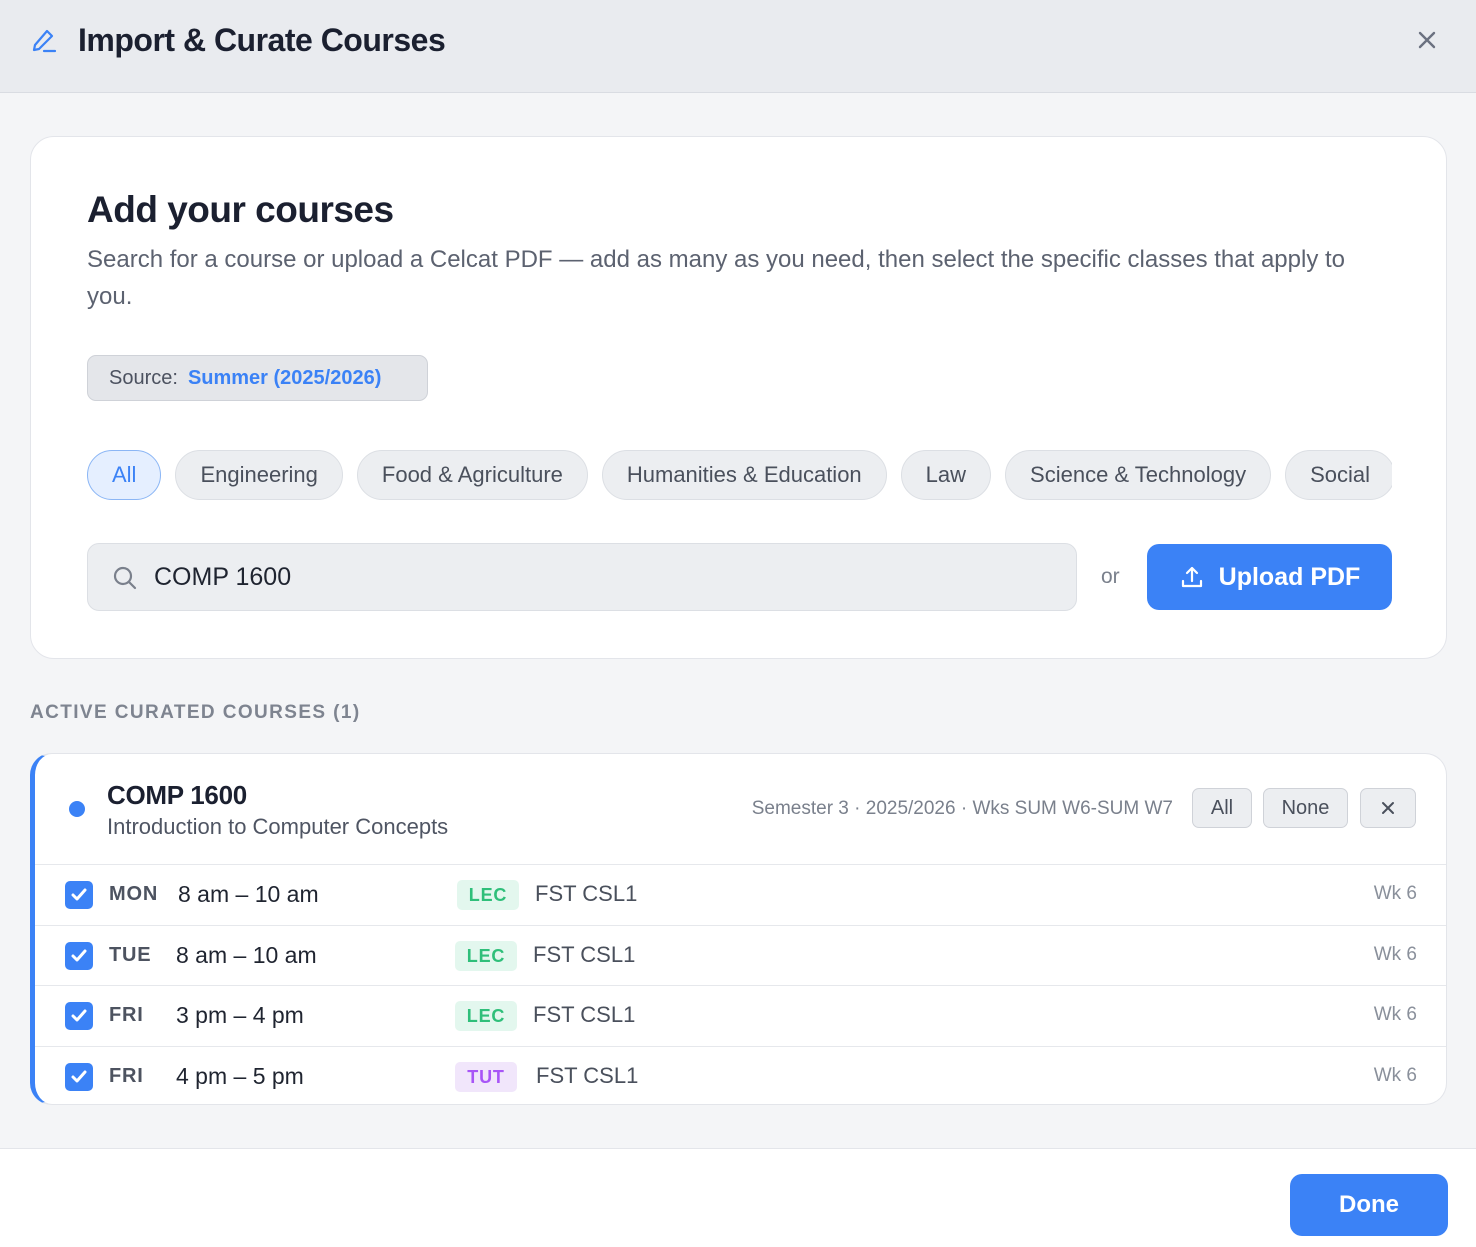 The image size is (1476, 1247). I want to click on upload-pdf-button: Upload PDF, so click(1269, 577).